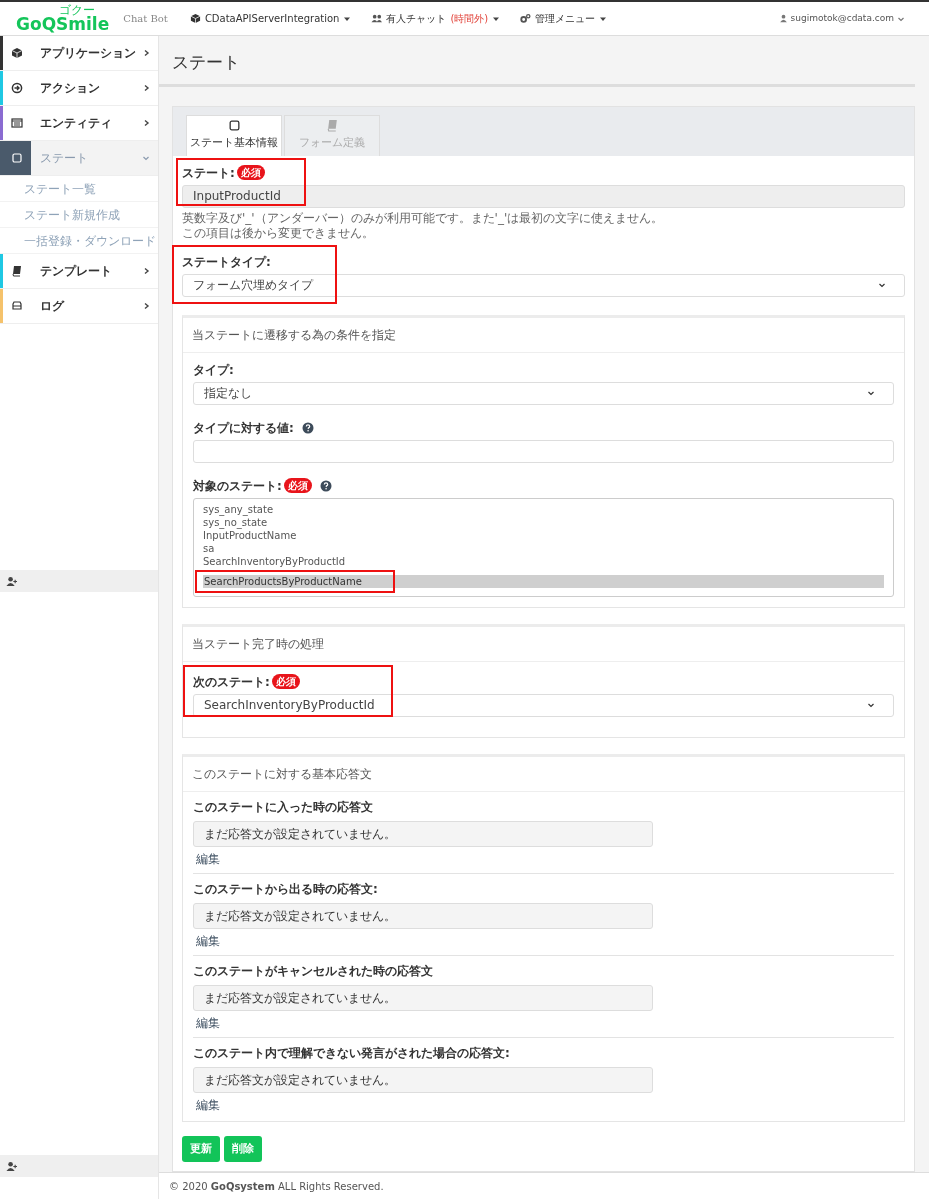 The image size is (929, 1200). What do you see at coordinates (285, 889) in the screenshot?
I see `field-label: このステートから出る時の応答文:` at bounding box center [285, 889].